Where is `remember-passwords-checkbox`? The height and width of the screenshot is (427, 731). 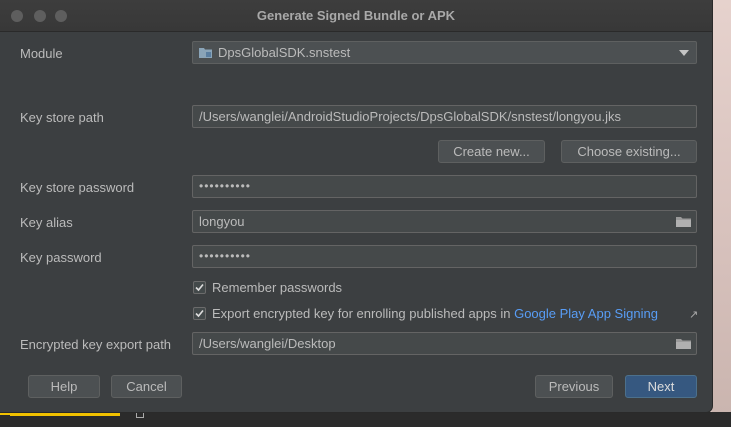
remember-passwords-checkbox is located at coordinates (199, 287).